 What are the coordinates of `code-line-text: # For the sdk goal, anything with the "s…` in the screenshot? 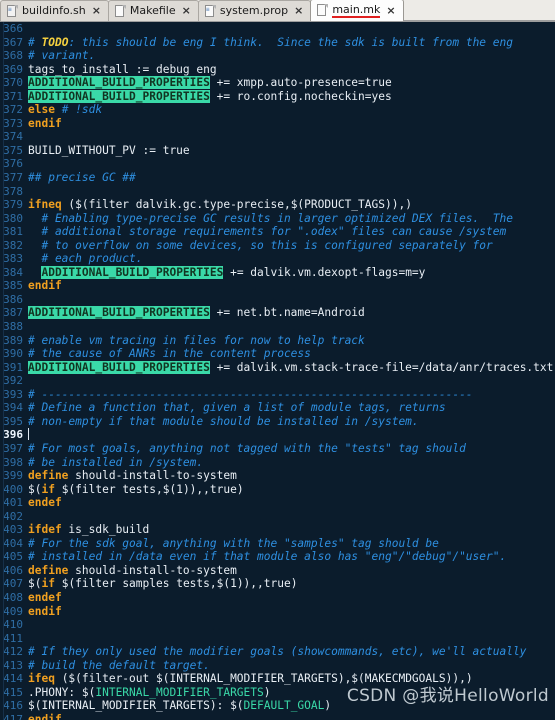 It's located at (291, 544).